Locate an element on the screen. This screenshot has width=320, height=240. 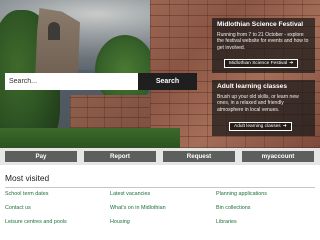
link-whats-on: What's on in Midlothian is located at coordinates (138, 208).